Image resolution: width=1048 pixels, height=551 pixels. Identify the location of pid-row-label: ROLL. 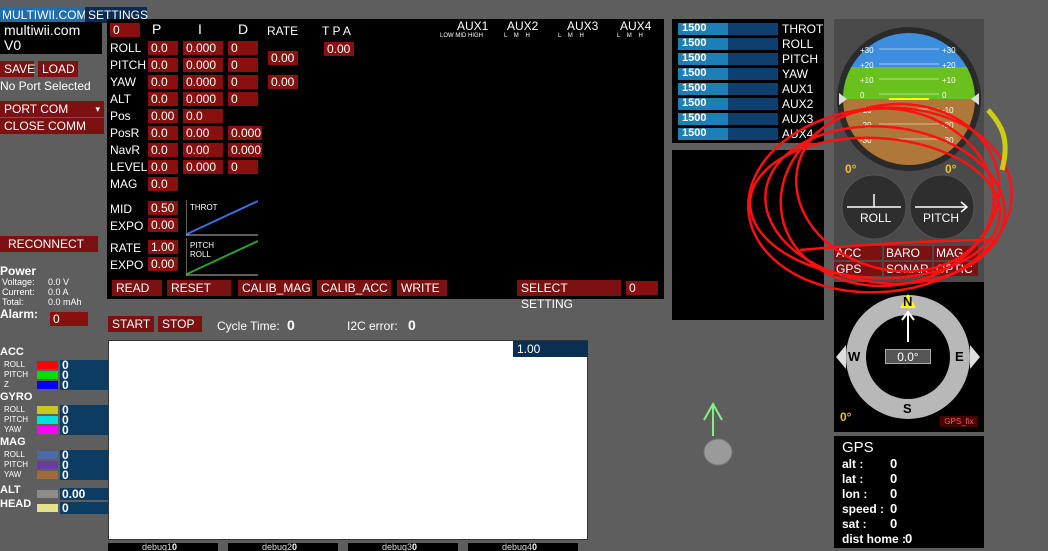
(126, 48).